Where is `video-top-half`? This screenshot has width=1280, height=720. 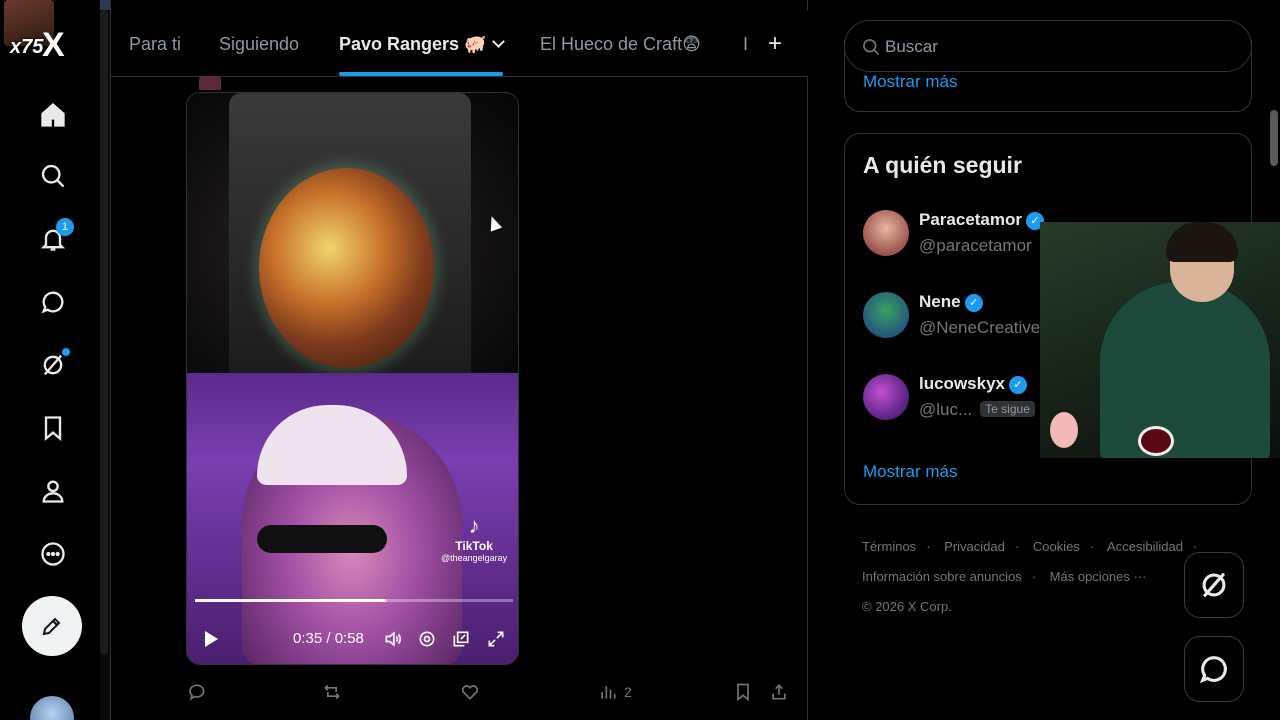 video-top-half is located at coordinates (352, 243).